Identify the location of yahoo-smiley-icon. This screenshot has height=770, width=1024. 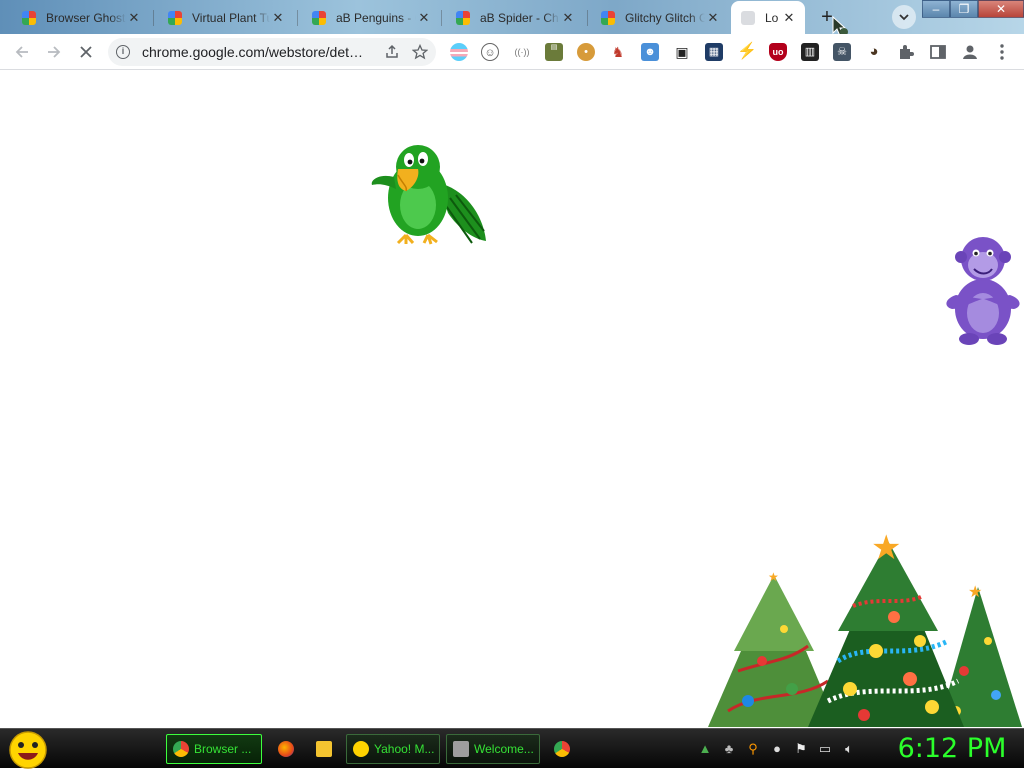
(361, 749).